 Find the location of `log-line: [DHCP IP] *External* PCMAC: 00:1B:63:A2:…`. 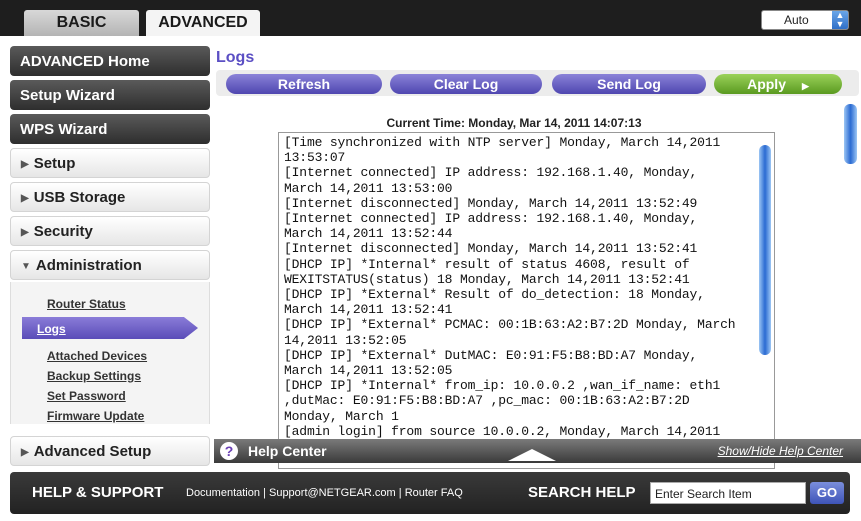

log-line: [DHCP IP] *External* PCMAC: 00:1B:63:A2:… is located at coordinates (510, 325).